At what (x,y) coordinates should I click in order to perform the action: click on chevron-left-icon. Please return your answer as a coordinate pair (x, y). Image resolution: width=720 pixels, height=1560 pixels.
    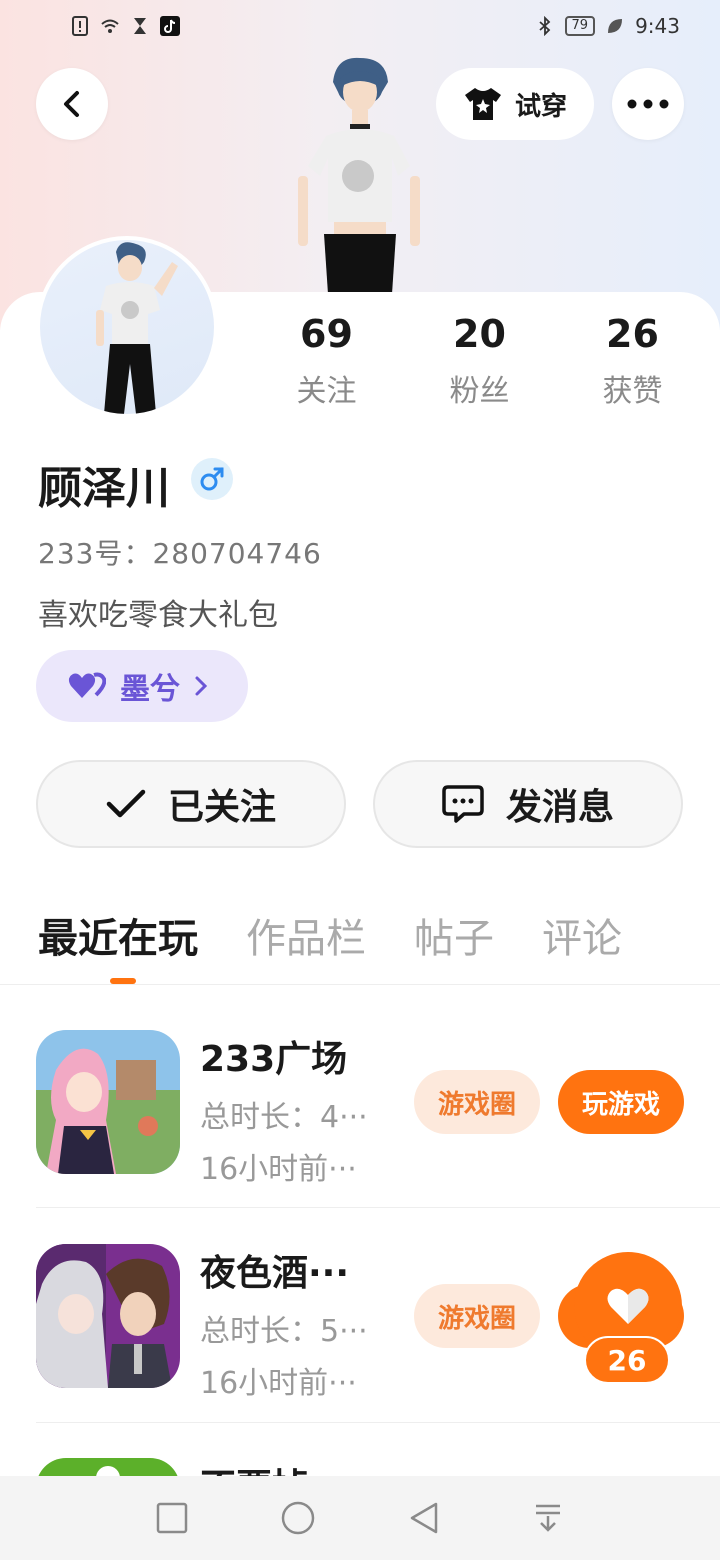
    Looking at the image, I should click on (71, 104).